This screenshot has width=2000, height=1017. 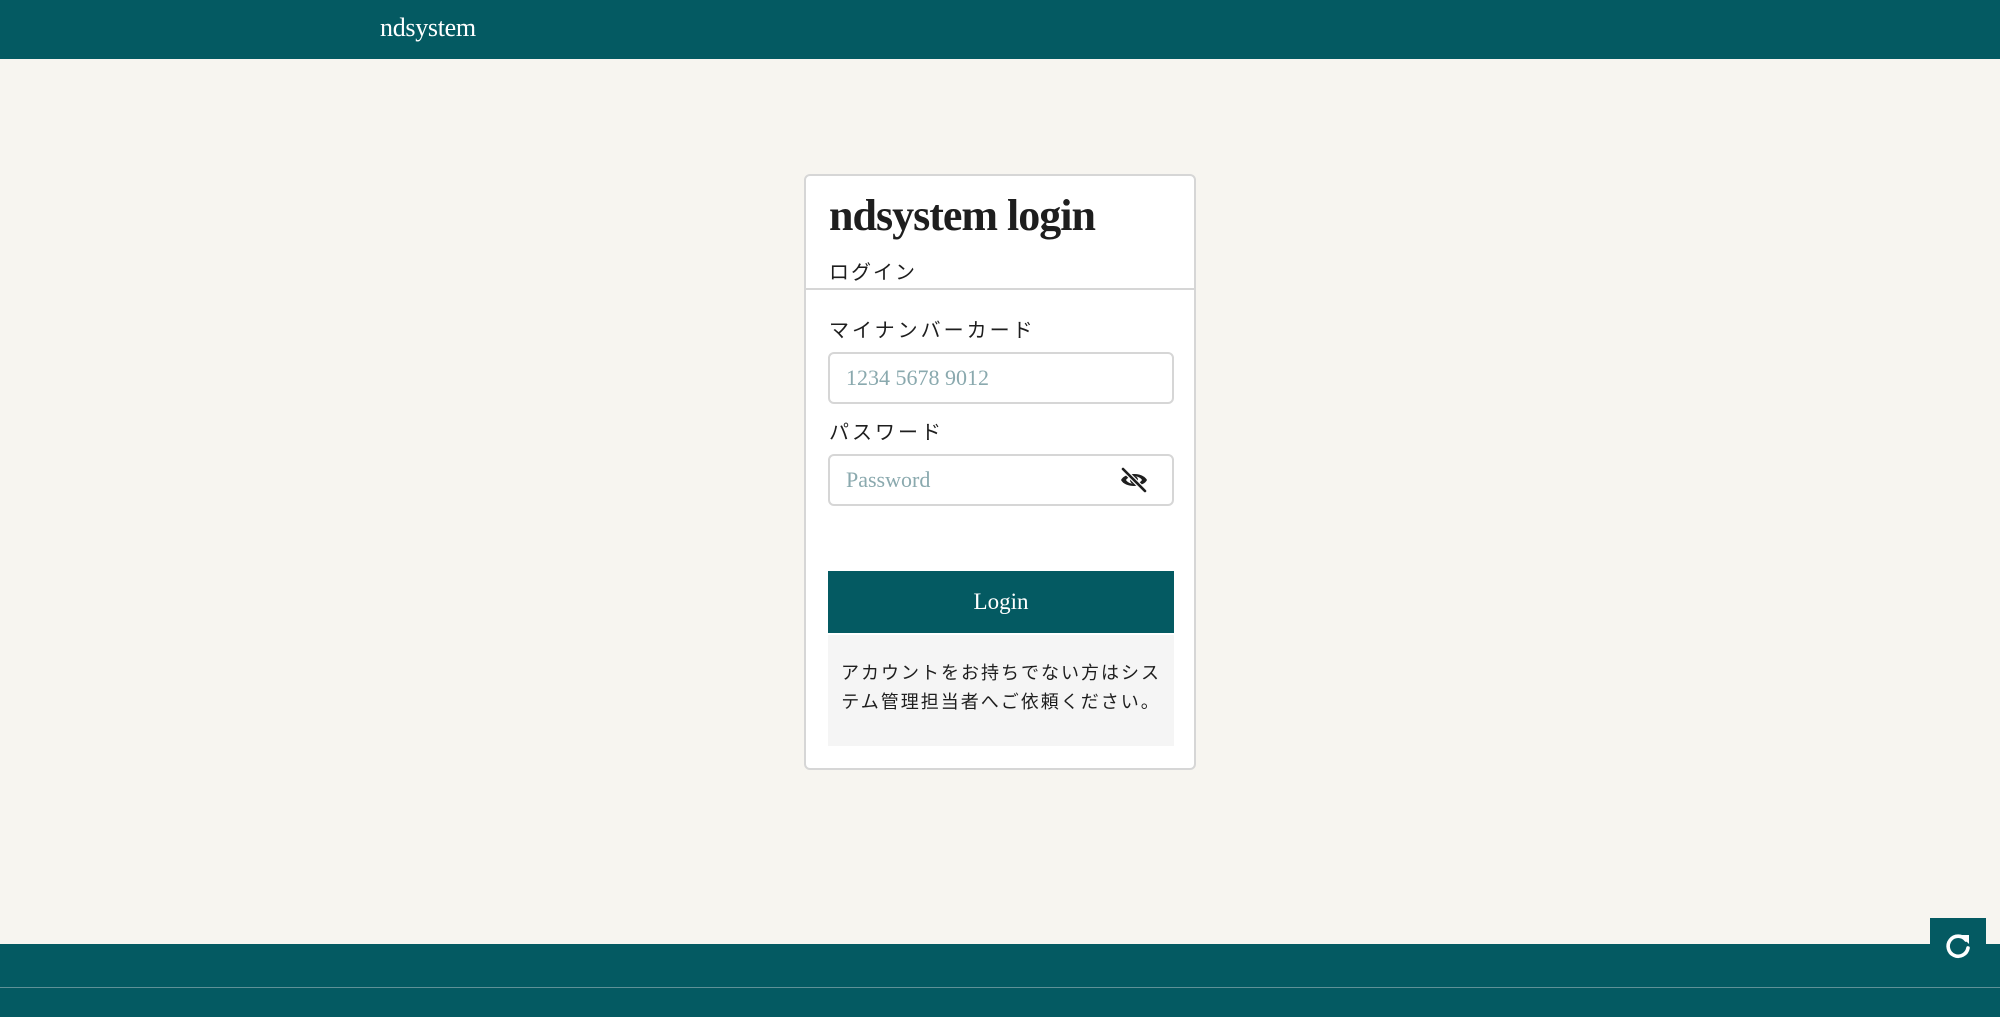 What do you see at coordinates (1000, 980) in the screenshot?
I see `footer` at bounding box center [1000, 980].